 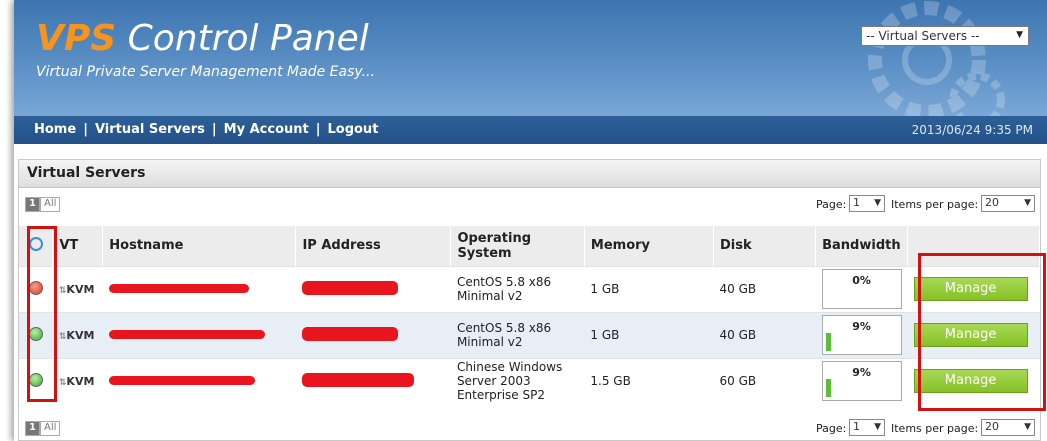 I want to click on panel-title: Virtual Servers, so click(x=529, y=174).